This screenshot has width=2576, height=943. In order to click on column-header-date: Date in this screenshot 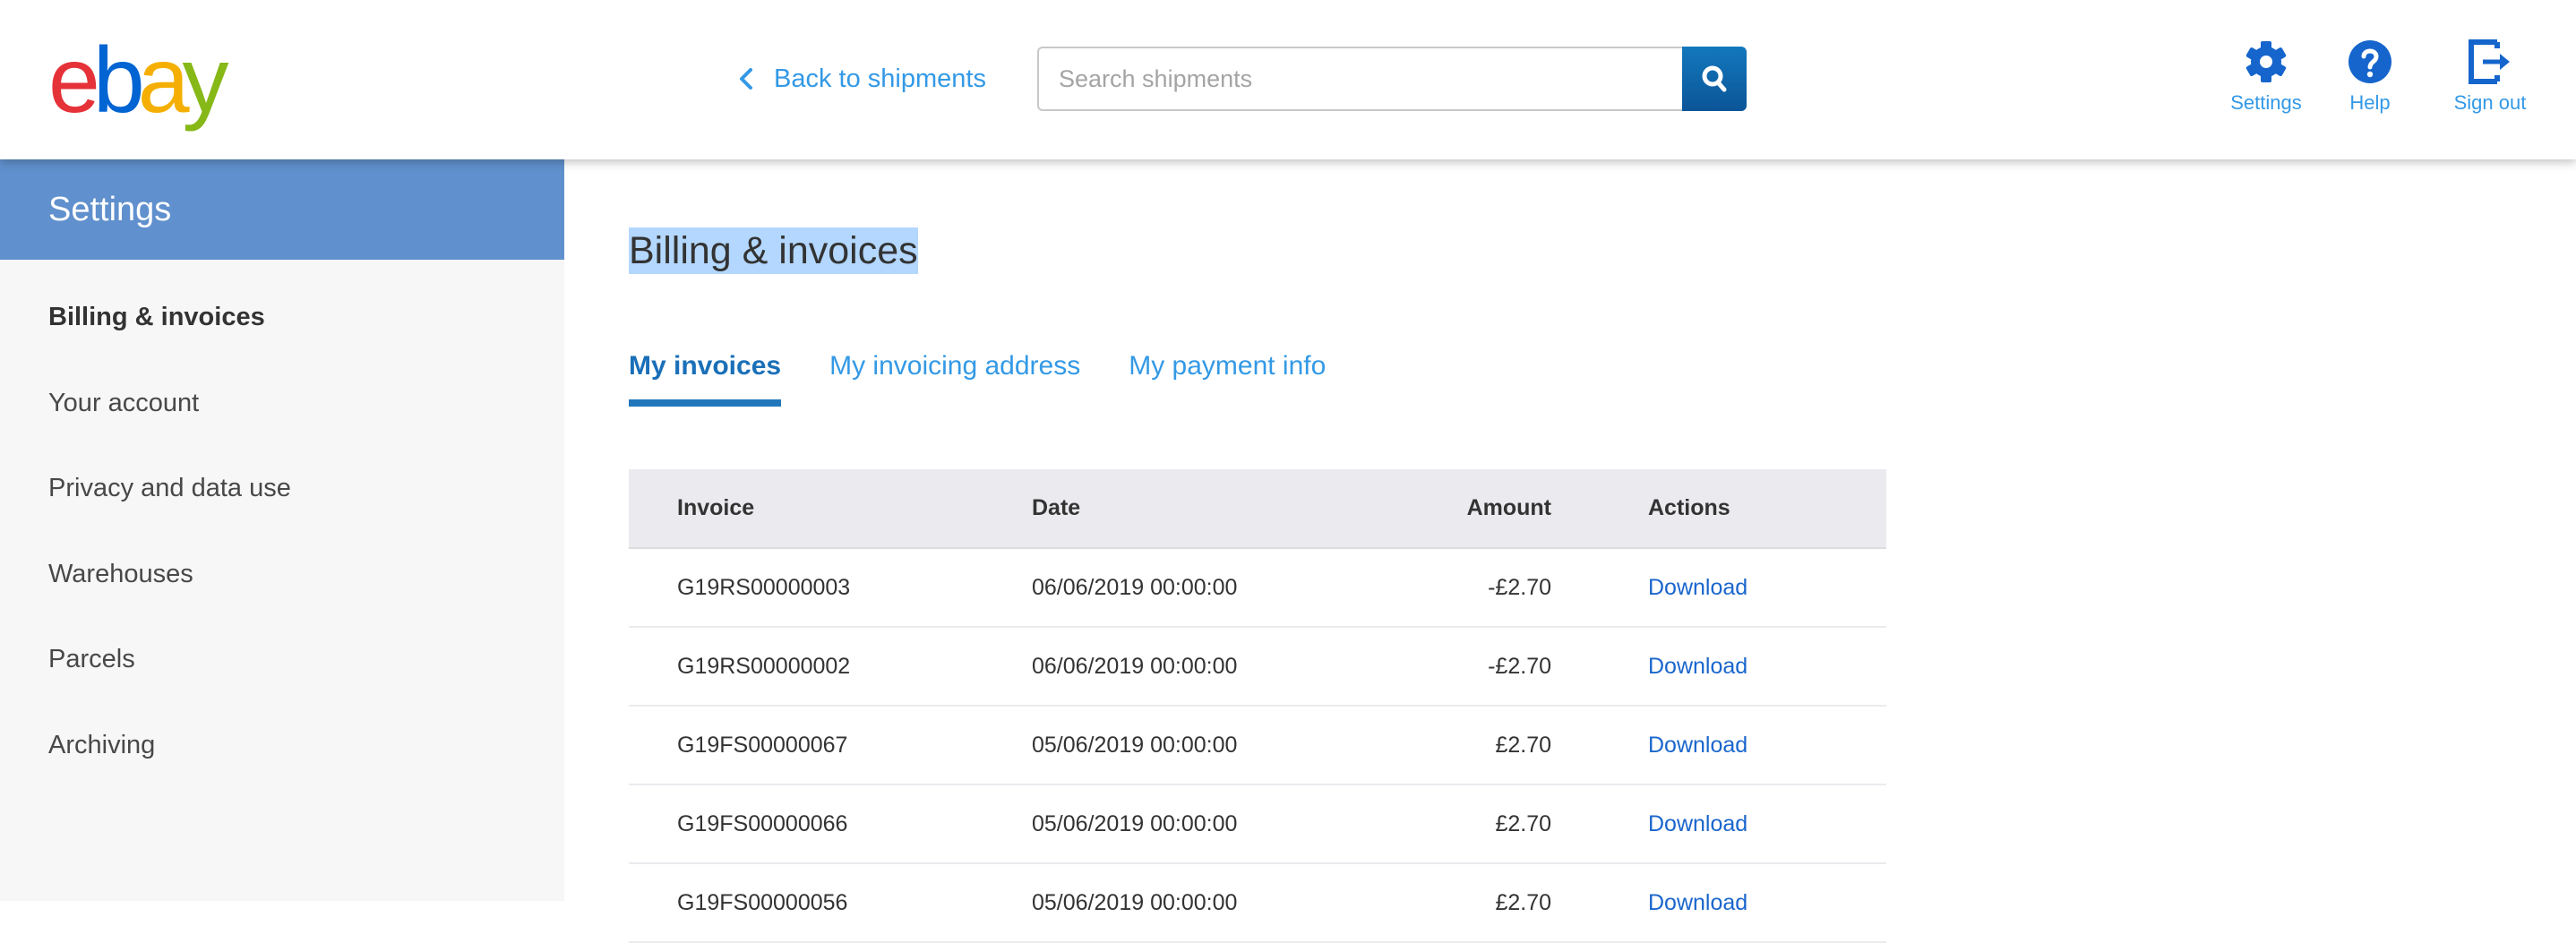, I will do `click(1209, 508)`.